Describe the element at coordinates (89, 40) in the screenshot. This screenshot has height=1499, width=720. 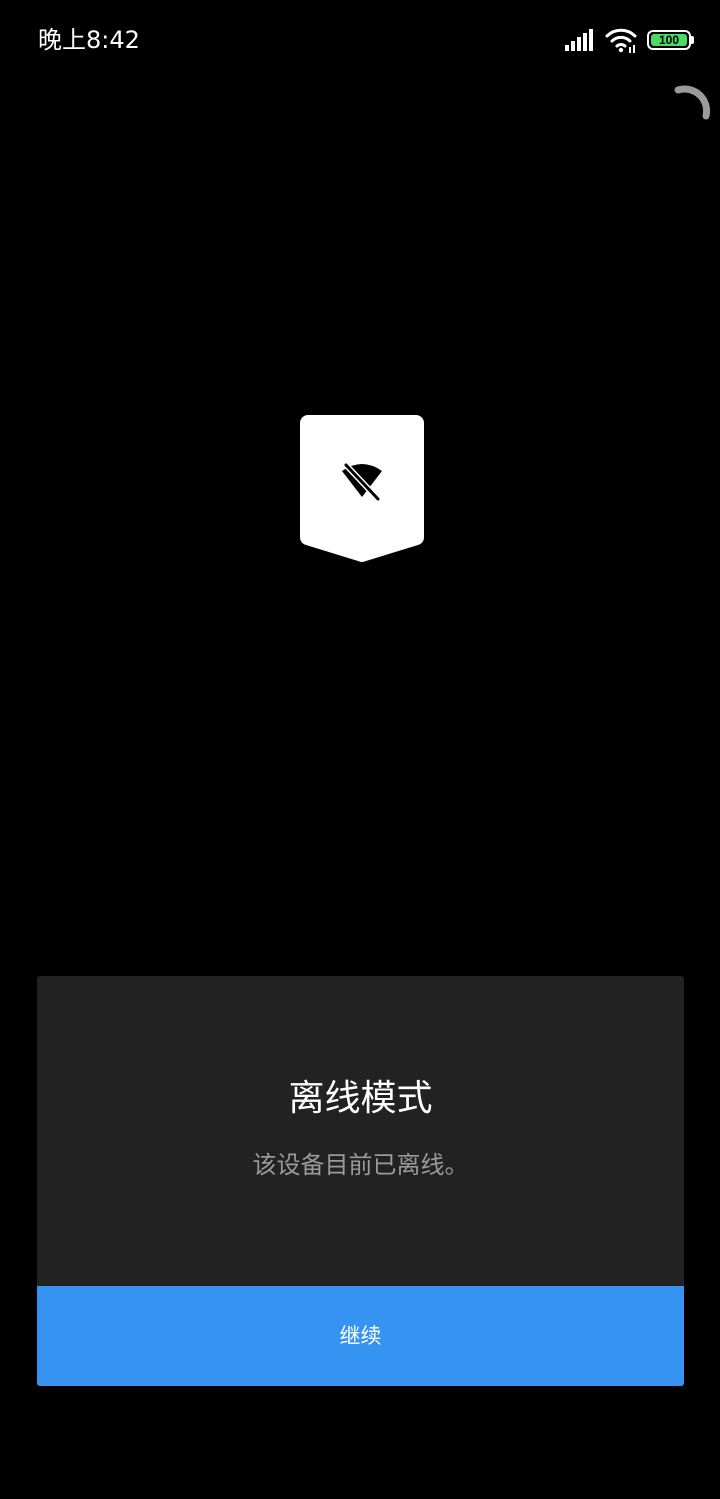
I see `status-time: 晚上8:42` at that location.